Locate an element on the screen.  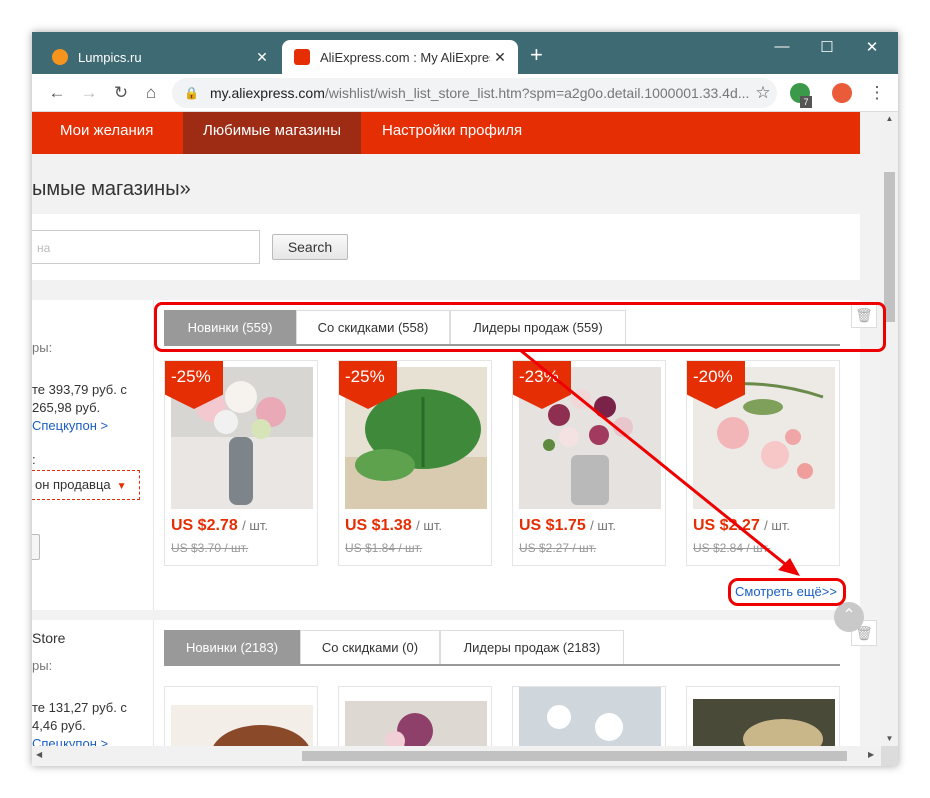
coupon-condition: те 131,27 руб. с is located at coordinates (79, 707).